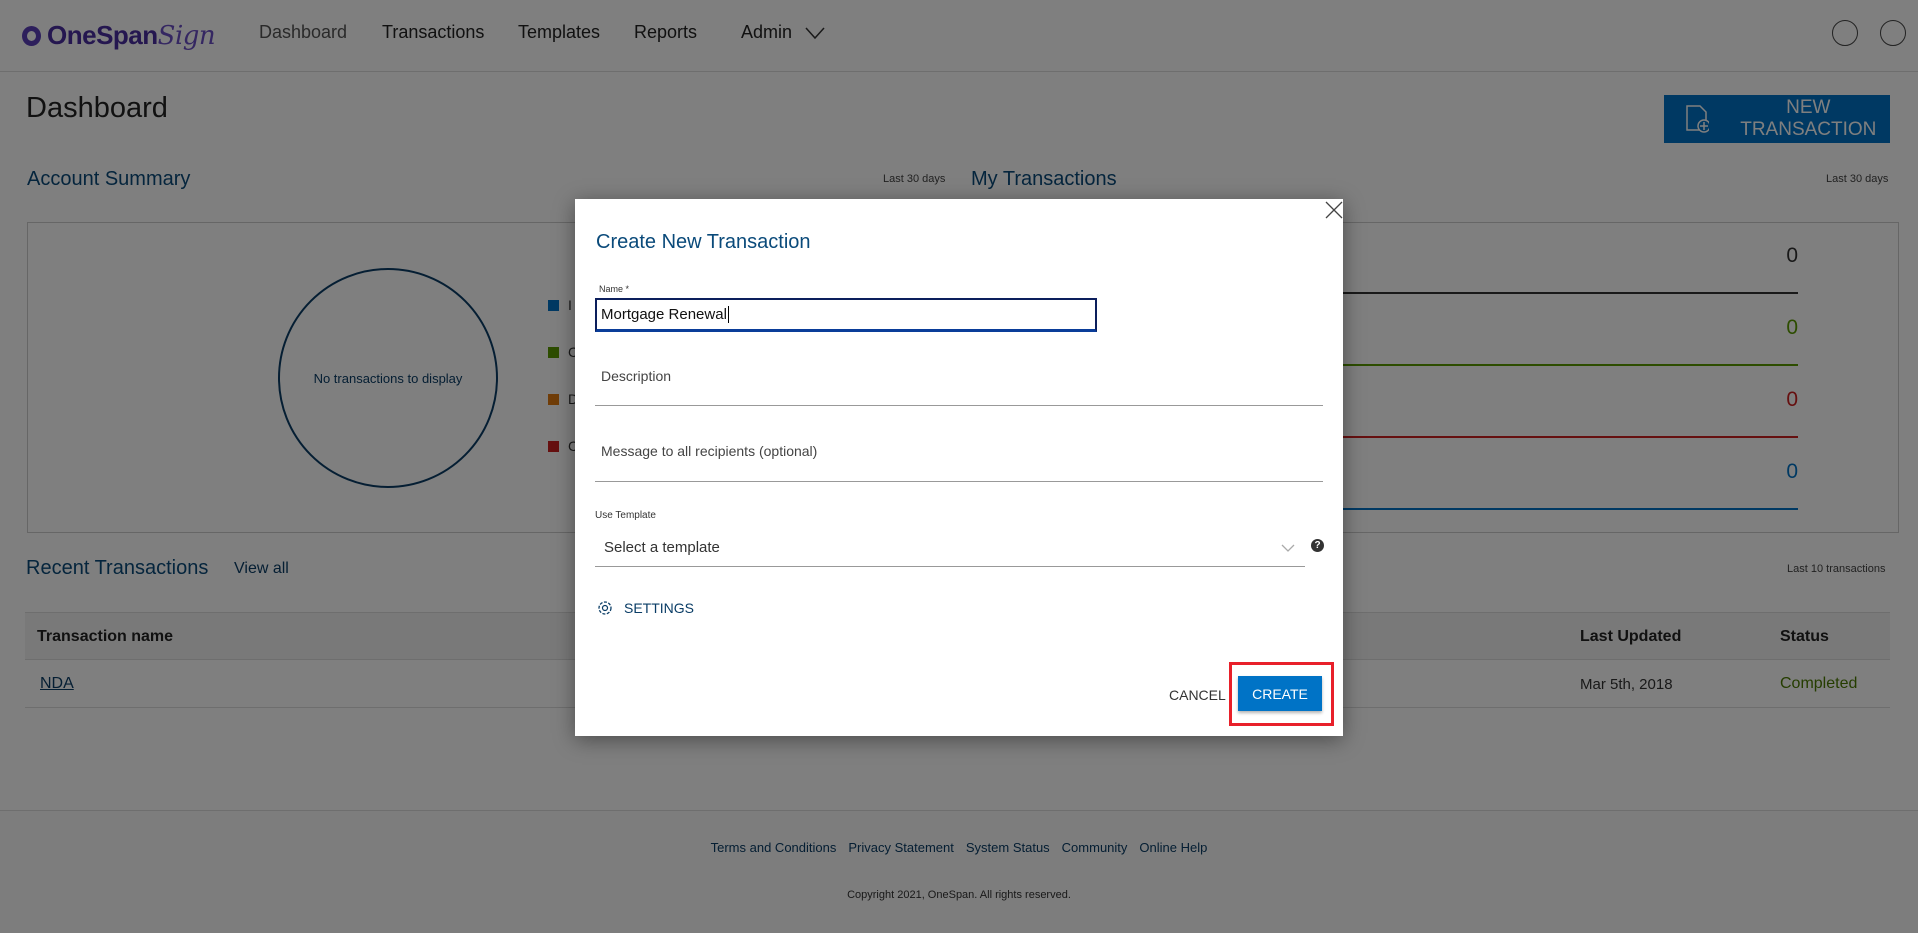  I want to click on template-label: Use Template, so click(625, 515).